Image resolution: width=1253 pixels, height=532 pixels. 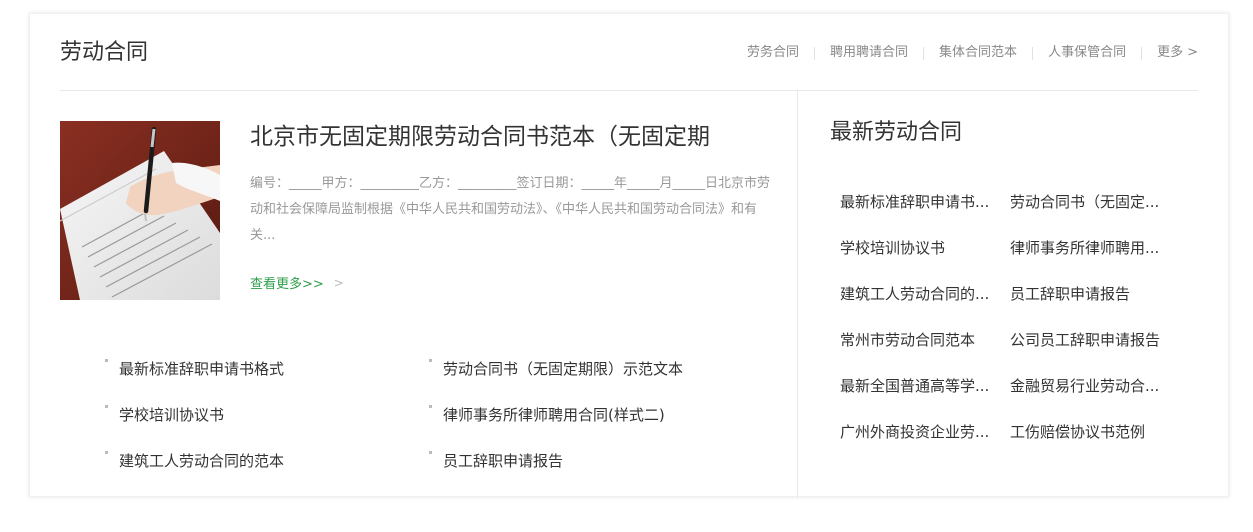 What do you see at coordinates (202, 460) in the screenshot?
I see `list-item-label: 建筑工人劳动合同的范本` at bounding box center [202, 460].